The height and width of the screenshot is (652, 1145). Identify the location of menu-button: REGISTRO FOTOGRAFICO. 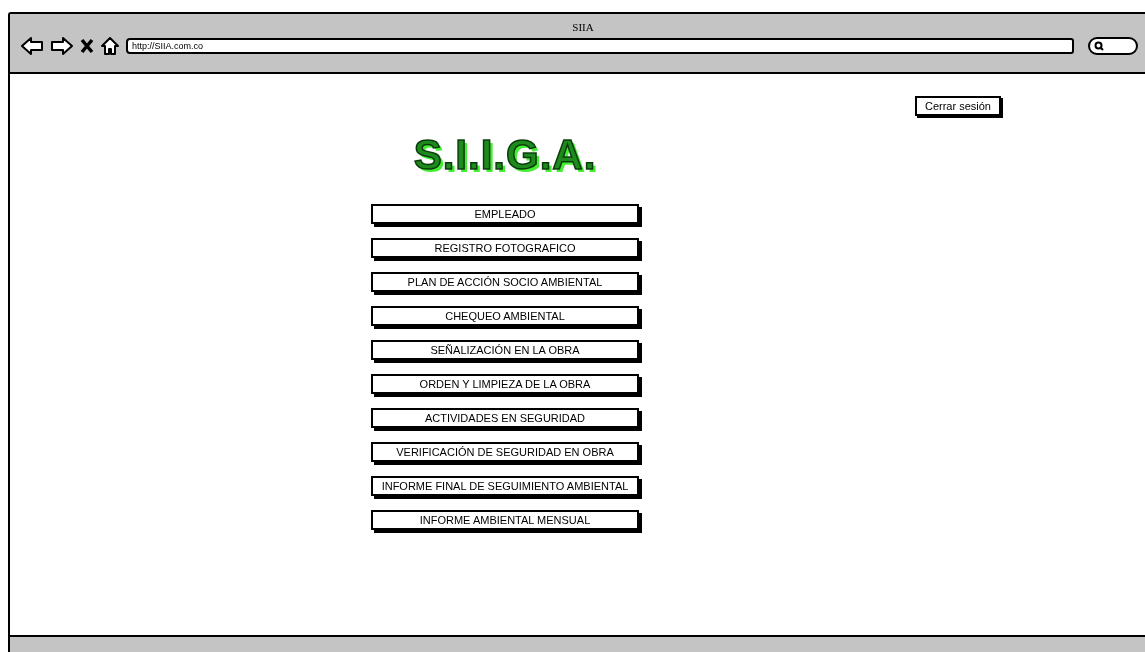
(505, 248).